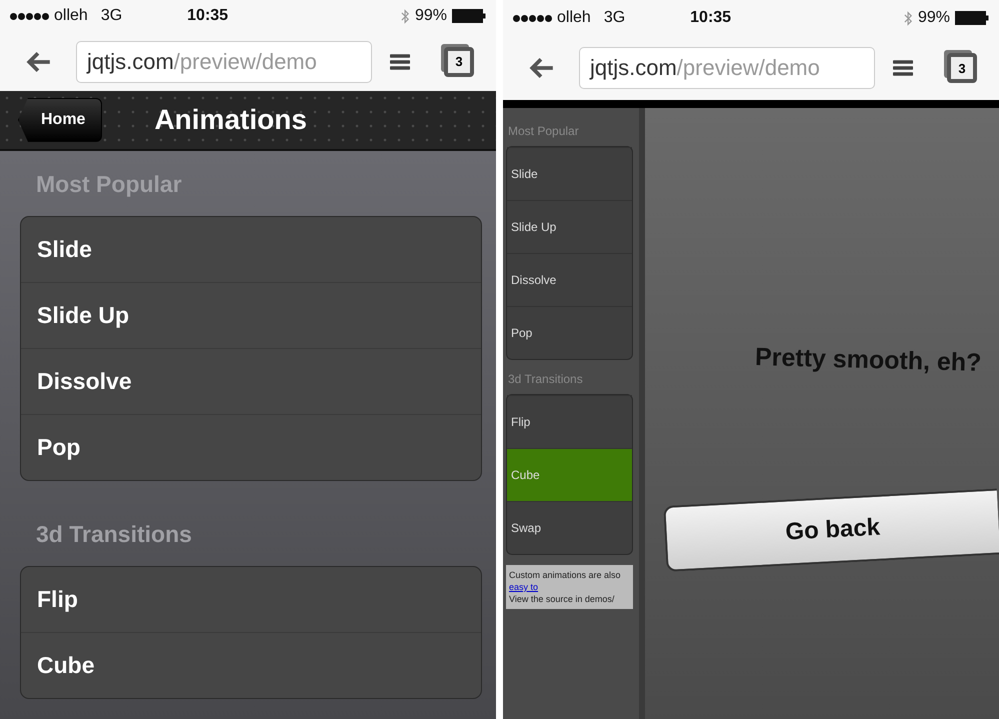 Image resolution: width=999 pixels, height=719 pixels. I want to click on footer-note: Custom animations are also easy to View the source in demos/, so click(569, 587).